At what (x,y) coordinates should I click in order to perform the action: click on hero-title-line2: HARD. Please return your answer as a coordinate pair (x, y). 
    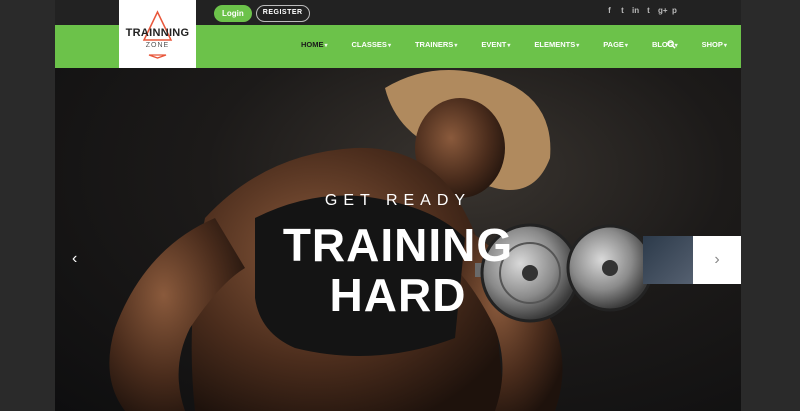
    Looking at the image, I should click on (398, 295).